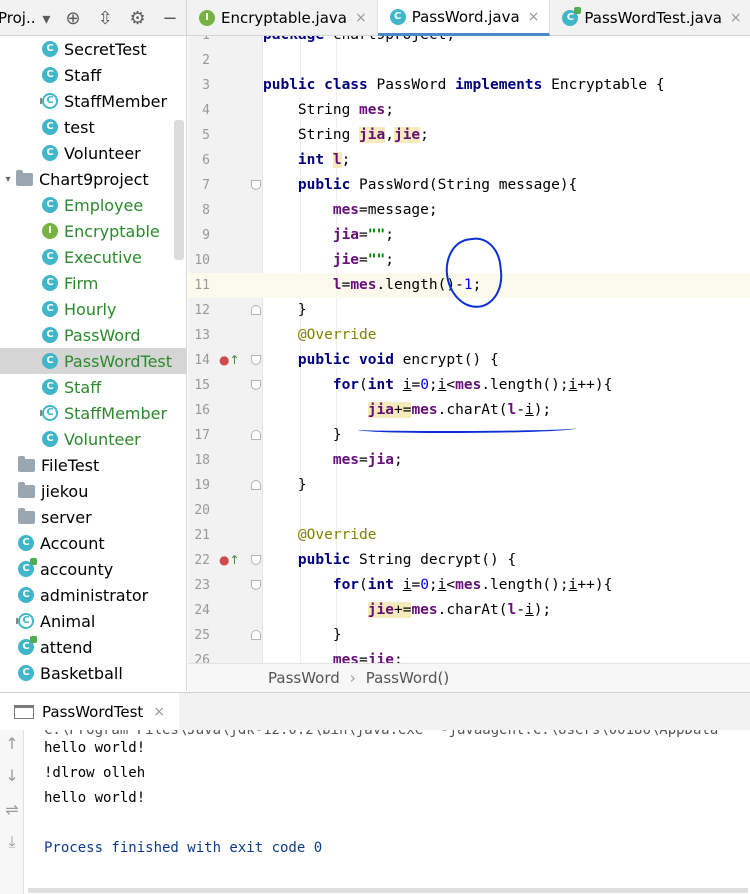 The image size is (750, 894). What do you see at coordinates (93, 647) in the screenshot?
I see `tree-item: Cattend` at bounding box center [93, 647].